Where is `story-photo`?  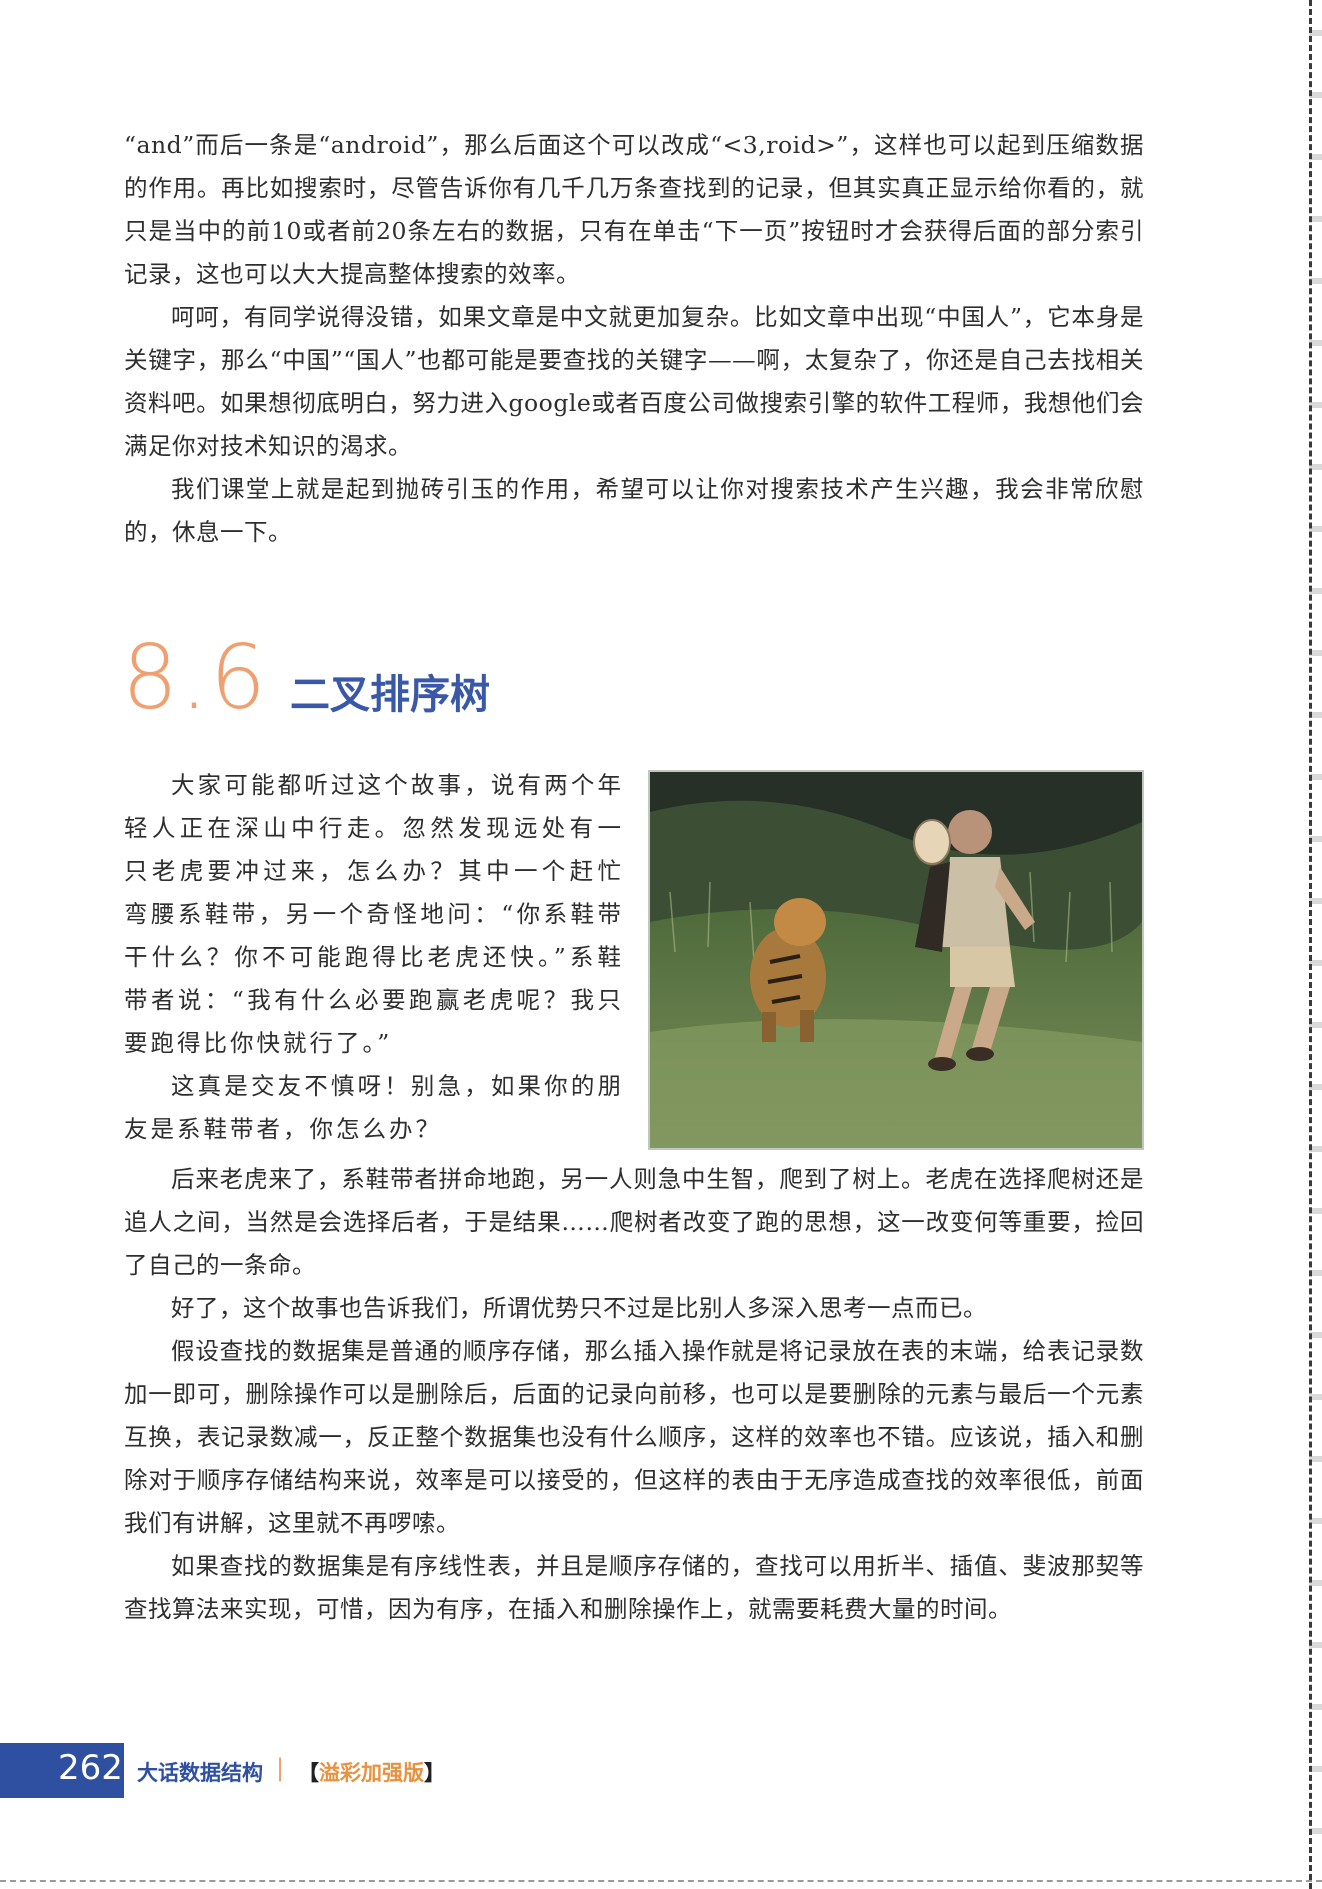
story-photo is located at coordinates (896, 960).